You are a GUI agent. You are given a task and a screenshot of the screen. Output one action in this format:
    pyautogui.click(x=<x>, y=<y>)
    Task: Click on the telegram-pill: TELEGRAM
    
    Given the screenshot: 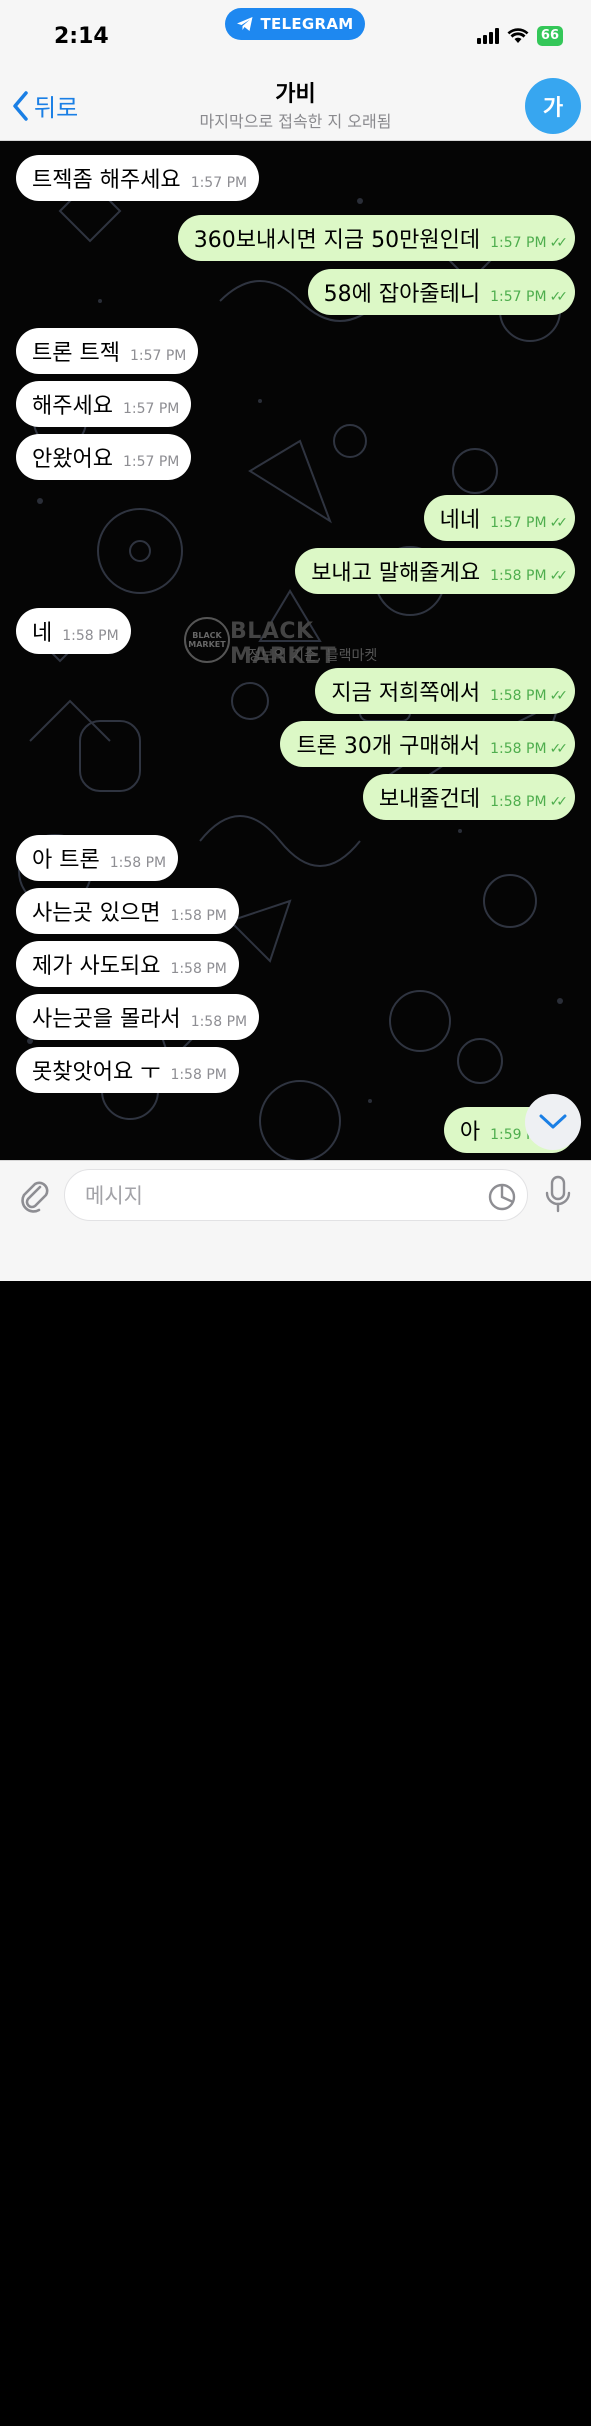 What is the action you would take?
    pyautogui.click(x=295, y=24)
    